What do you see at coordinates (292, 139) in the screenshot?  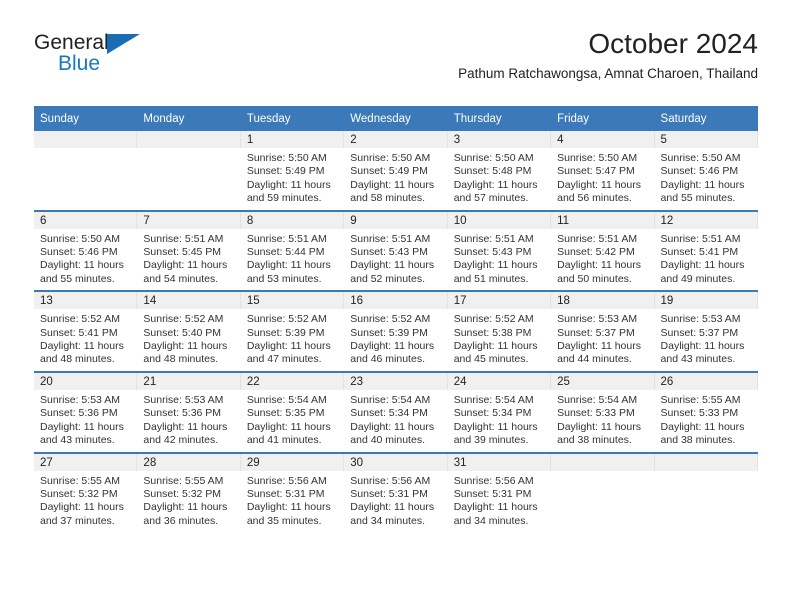 I see `day-number: 1` at bounding box center [292, 139].